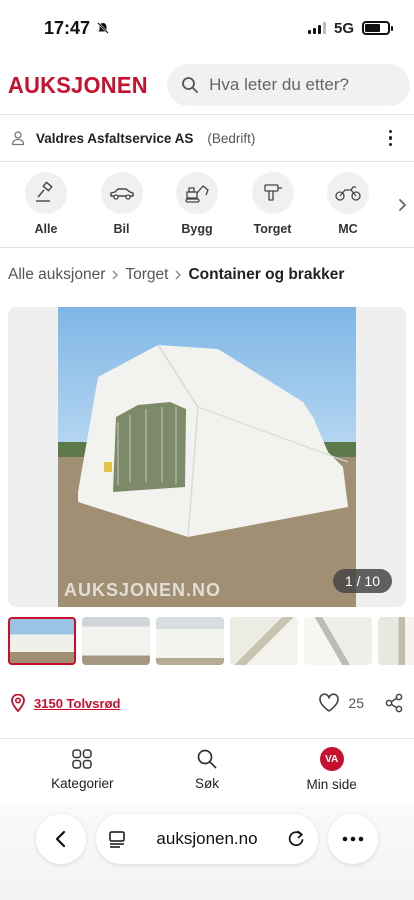 The width and height of the screenshot is (414, 900). I want to click on thumbnail-strip, so click(211, 642).